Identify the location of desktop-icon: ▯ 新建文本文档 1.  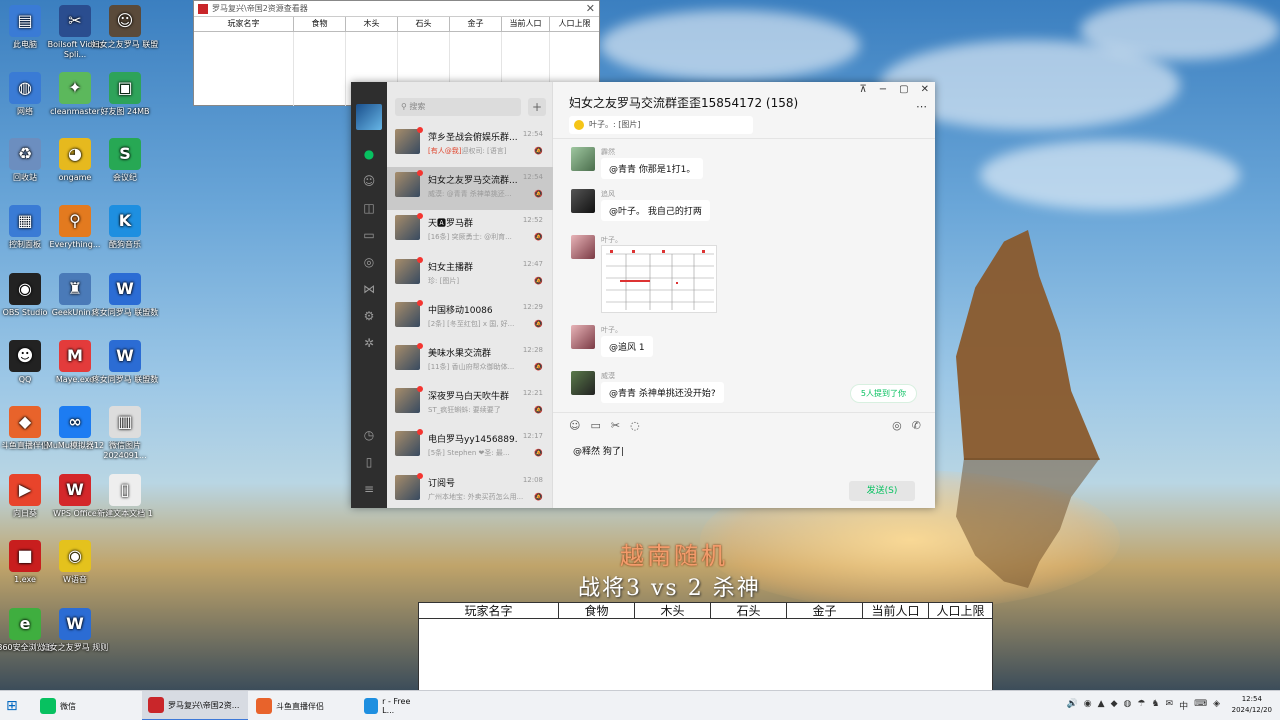
(125, 501).